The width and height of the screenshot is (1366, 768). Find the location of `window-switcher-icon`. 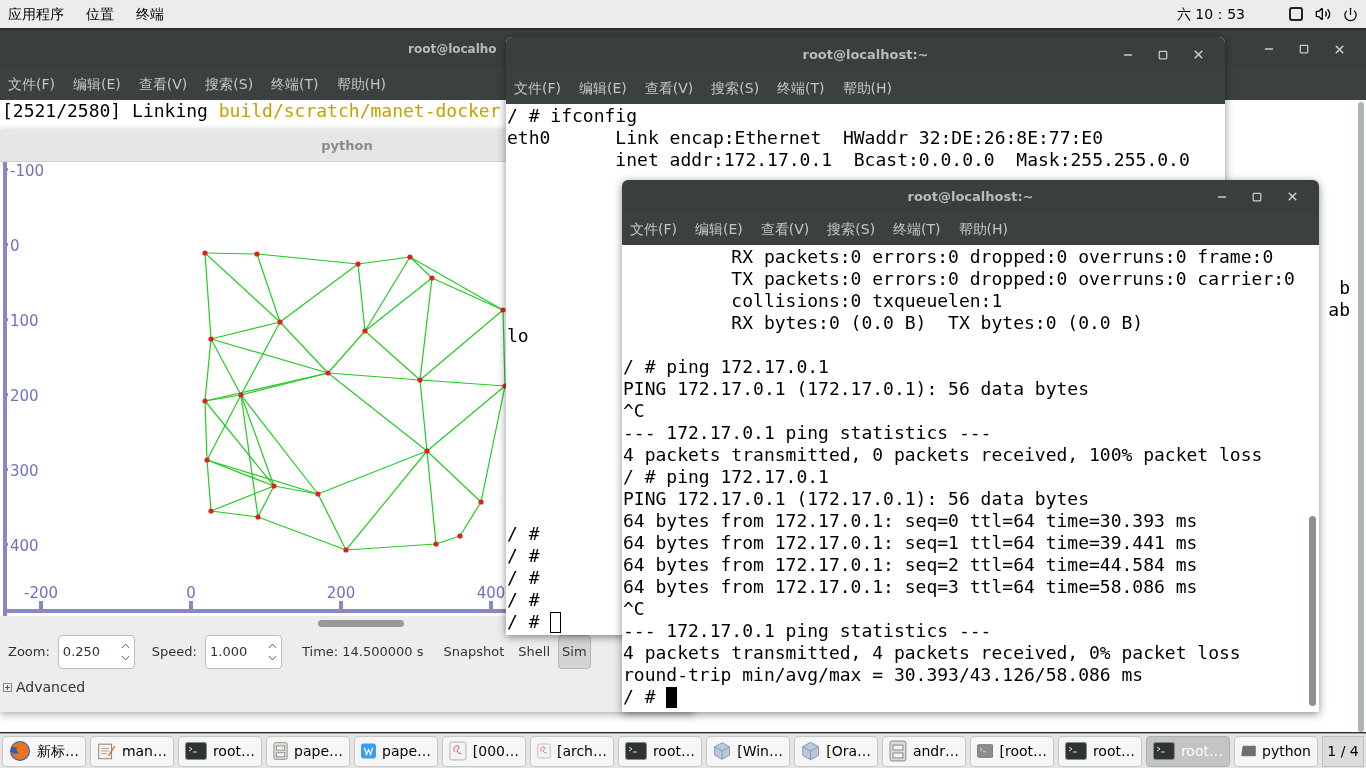

window-switcher-icon is located at coordinates (1296, 14).